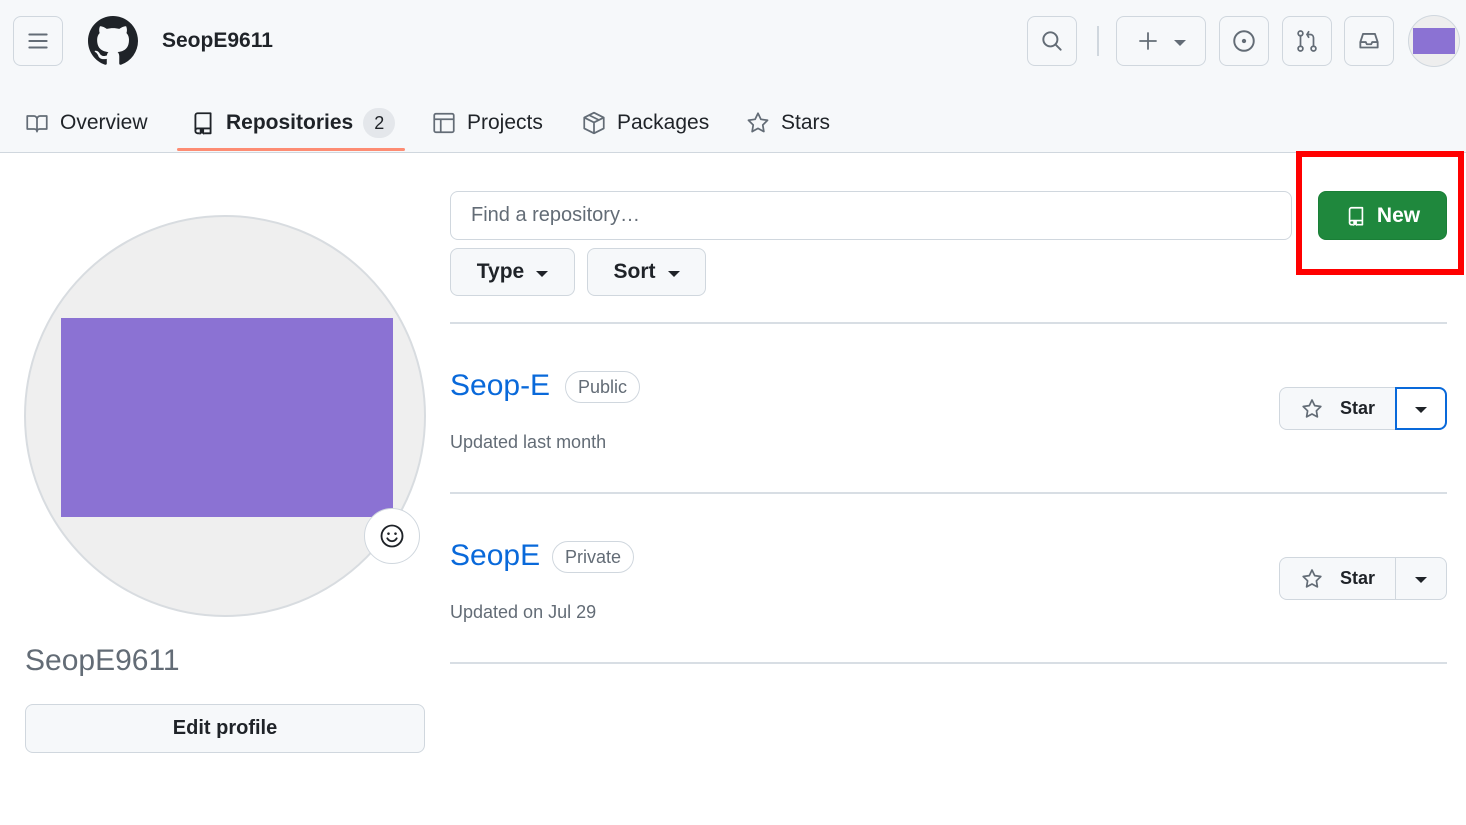 Image resolution: width=1466 pixels, height=825 pixels. I want to click on find-repository-input, so click(871, 215).